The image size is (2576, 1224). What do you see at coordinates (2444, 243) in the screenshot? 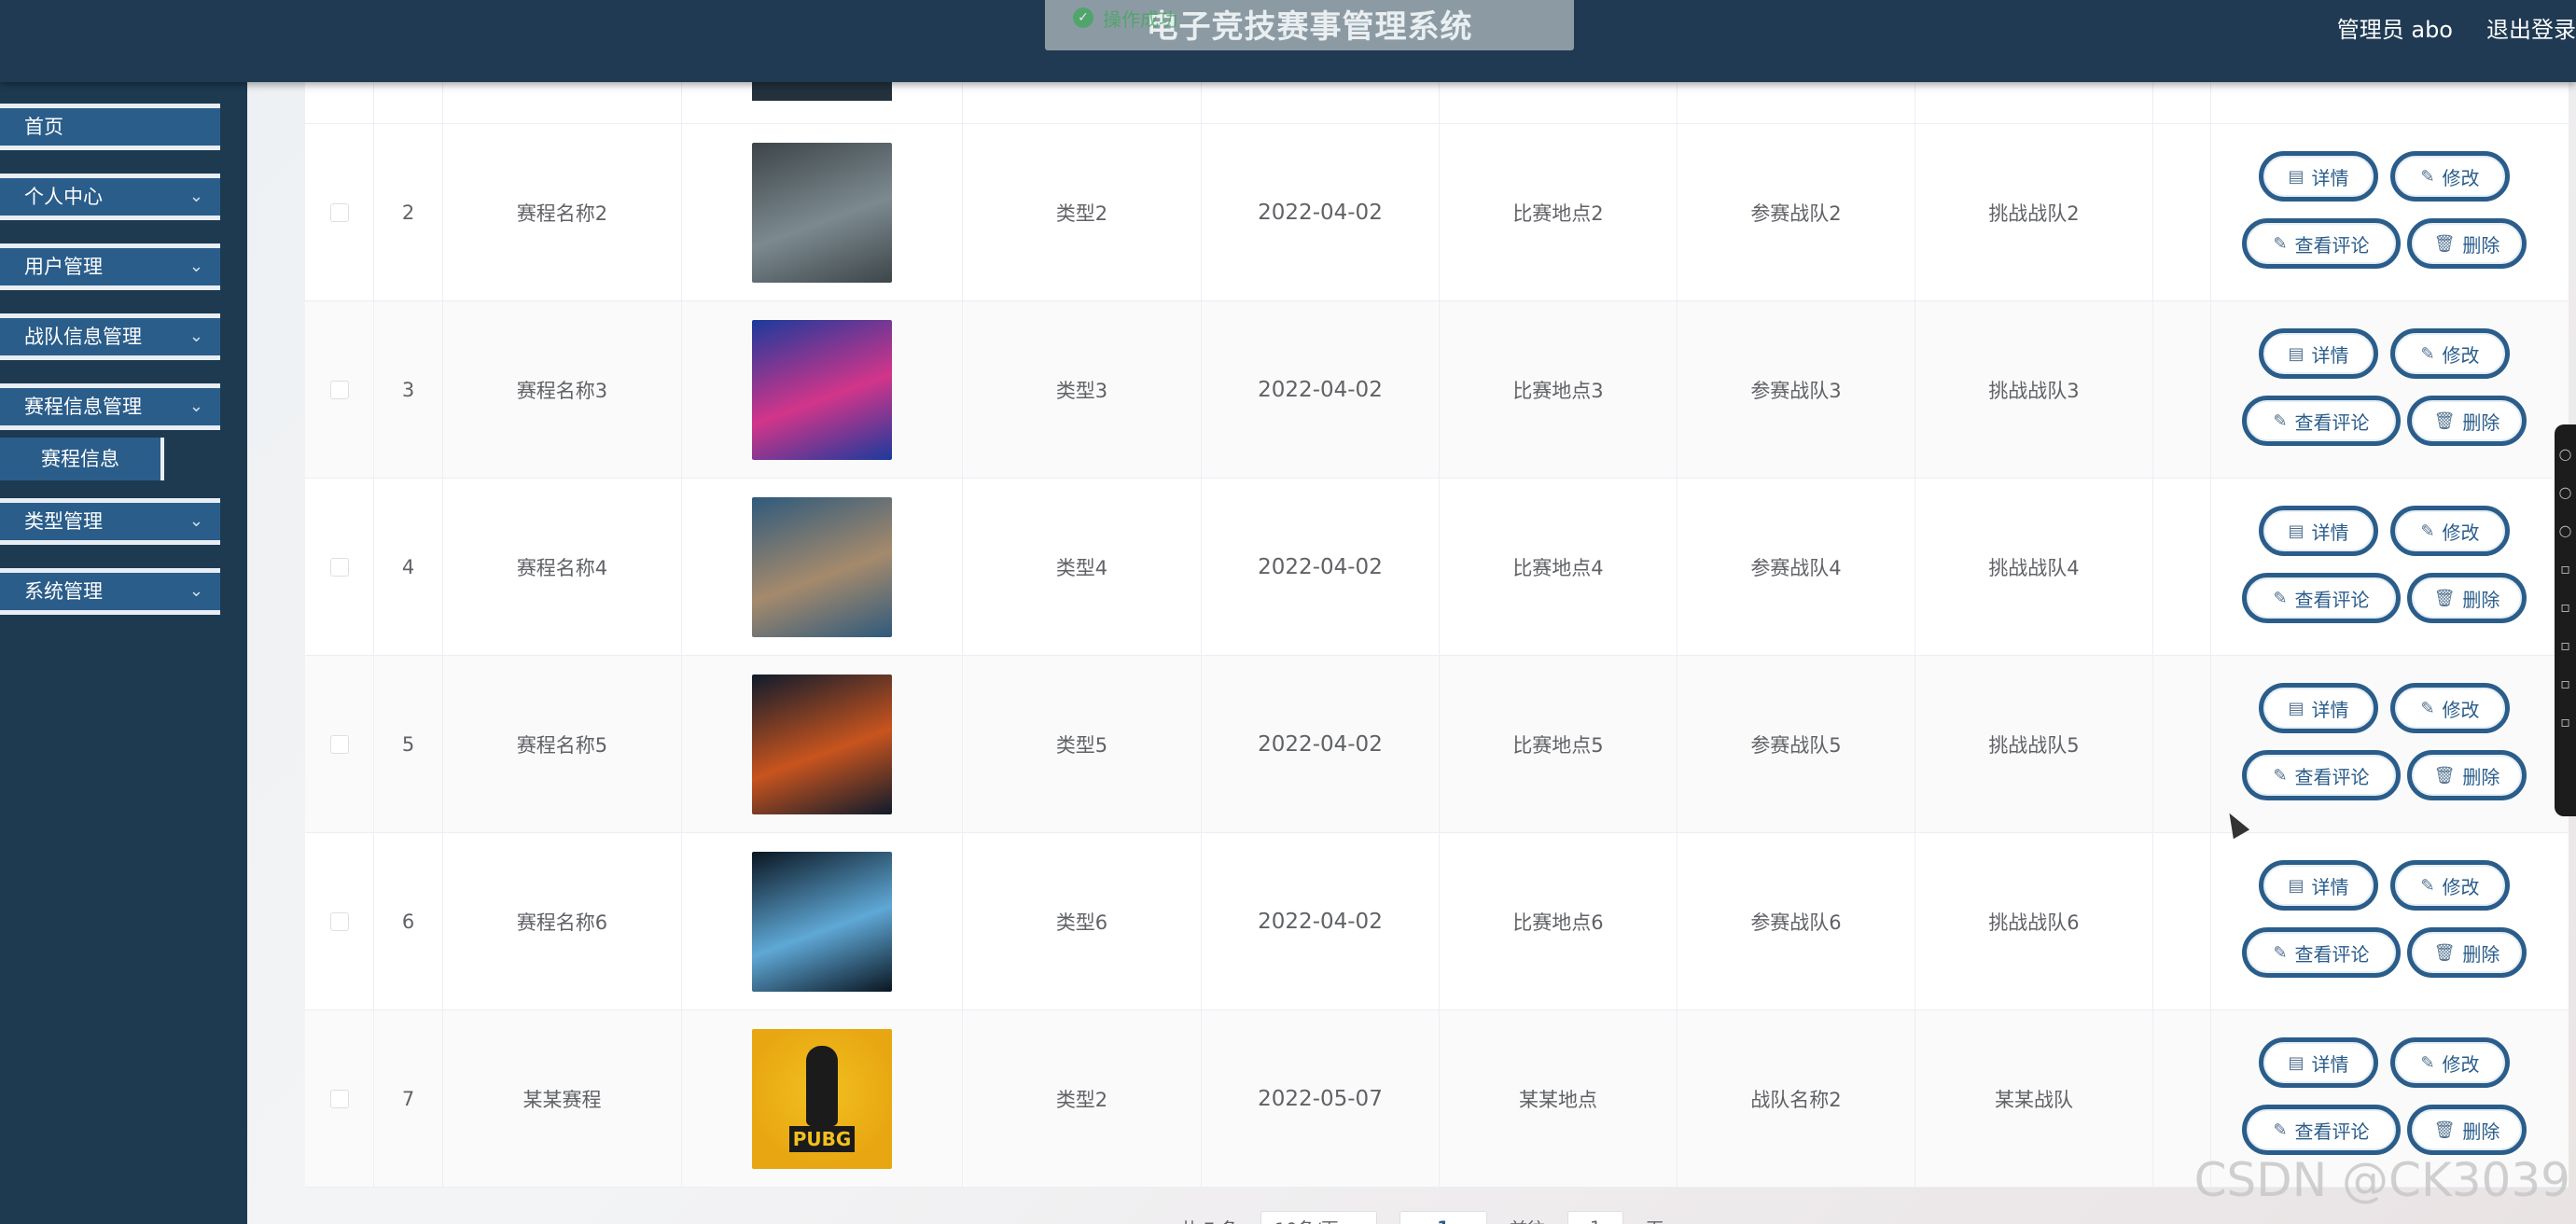
I see `trash-icon: 🗑` at bounding box center [2444, 243].